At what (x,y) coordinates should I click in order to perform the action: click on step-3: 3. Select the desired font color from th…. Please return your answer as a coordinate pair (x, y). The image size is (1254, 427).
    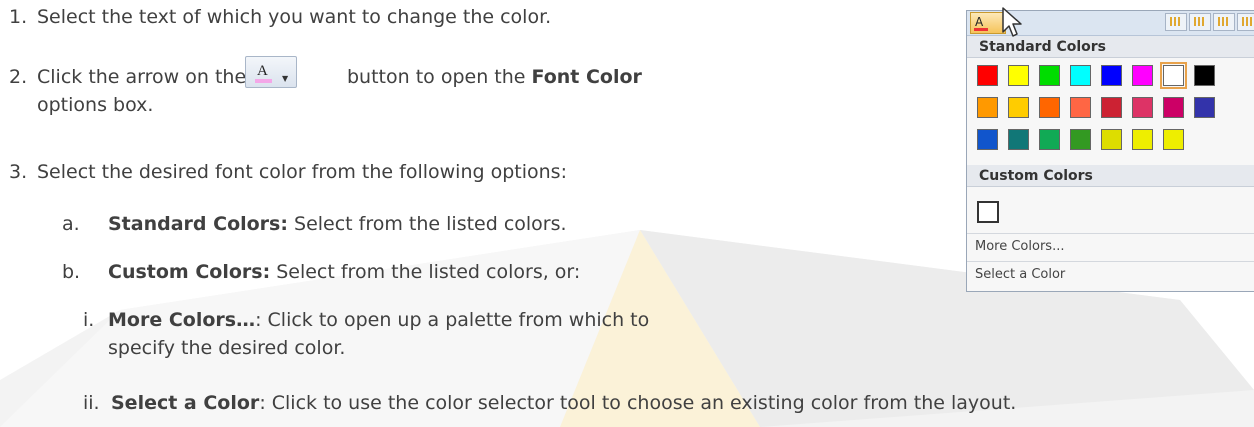
    Looking at the image, I should click on (288, 172).